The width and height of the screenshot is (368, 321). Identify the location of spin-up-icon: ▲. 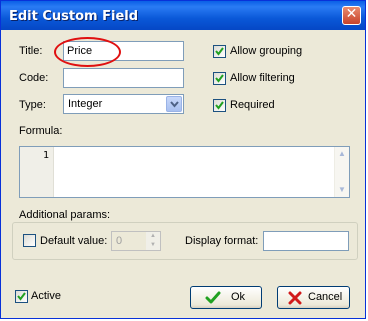
(153, 236).